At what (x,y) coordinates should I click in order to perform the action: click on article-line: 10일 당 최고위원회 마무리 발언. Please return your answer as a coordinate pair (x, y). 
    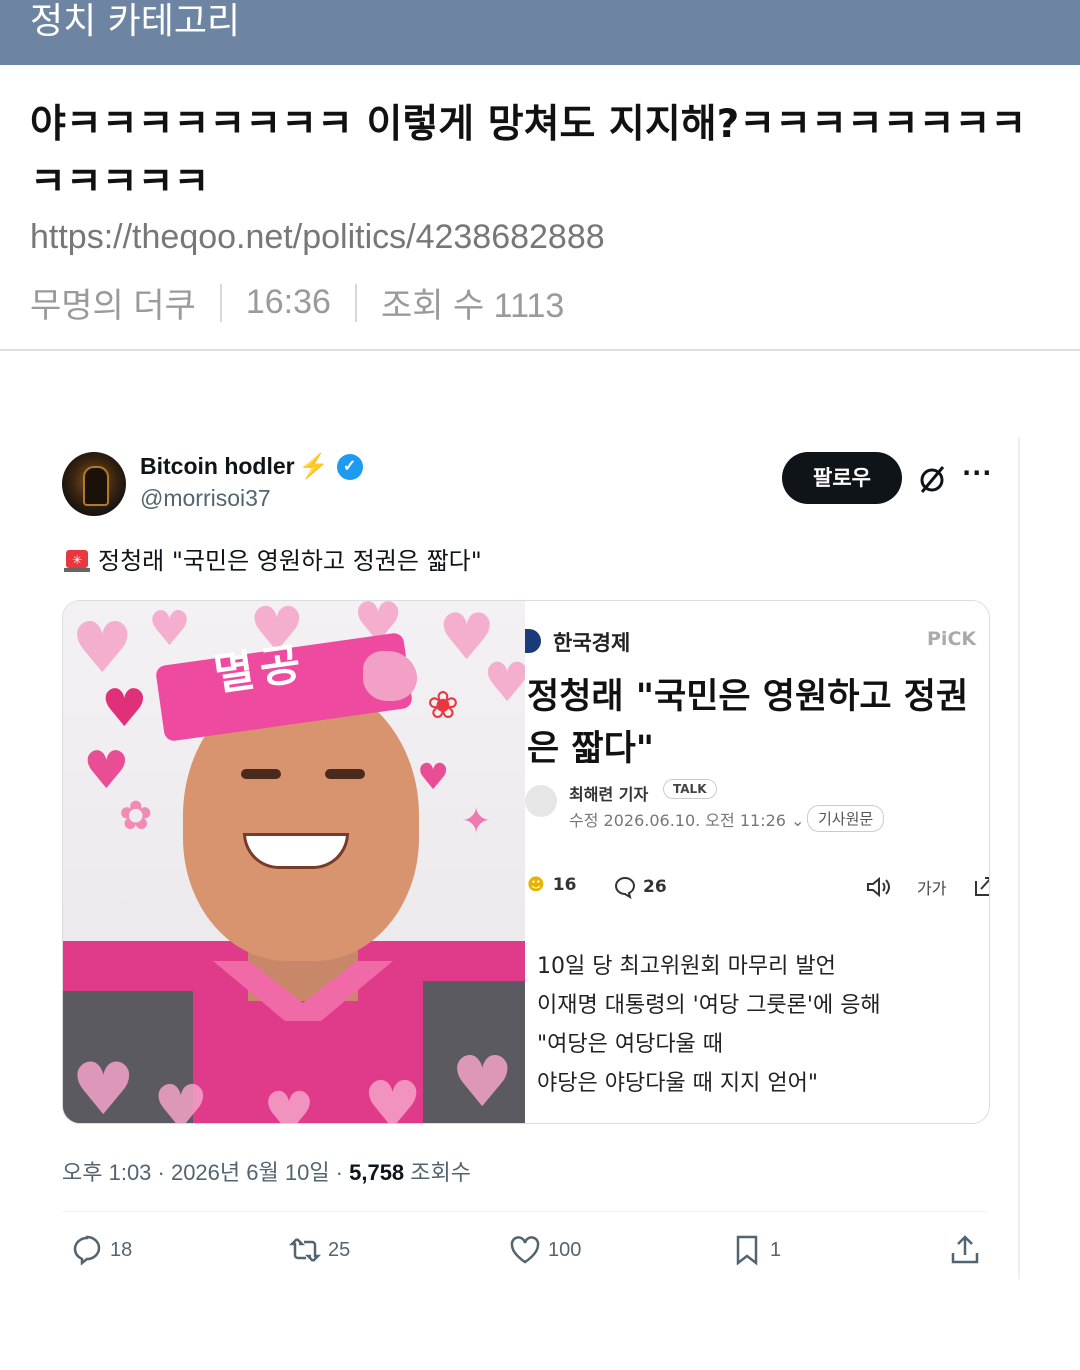
    Looking at the image, I should click on (686, 966).